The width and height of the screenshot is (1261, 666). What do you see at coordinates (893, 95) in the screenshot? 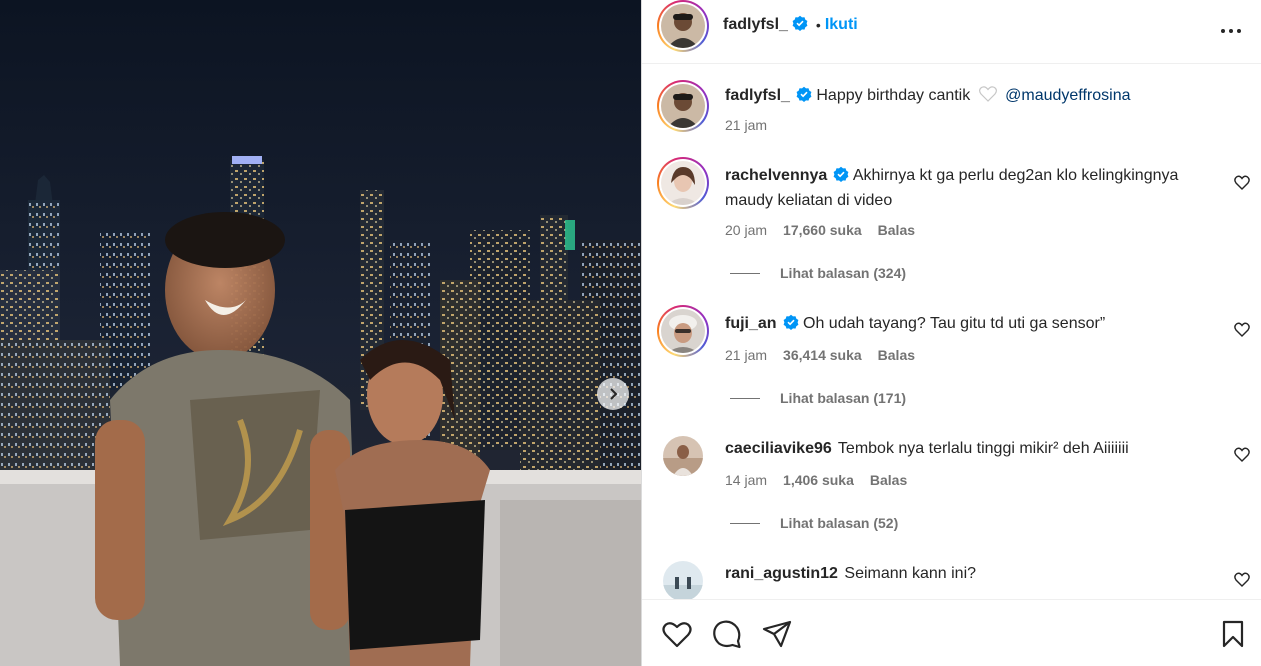
I see `caption-body: Happy birthday cantik` at bounding box center [893, 95].